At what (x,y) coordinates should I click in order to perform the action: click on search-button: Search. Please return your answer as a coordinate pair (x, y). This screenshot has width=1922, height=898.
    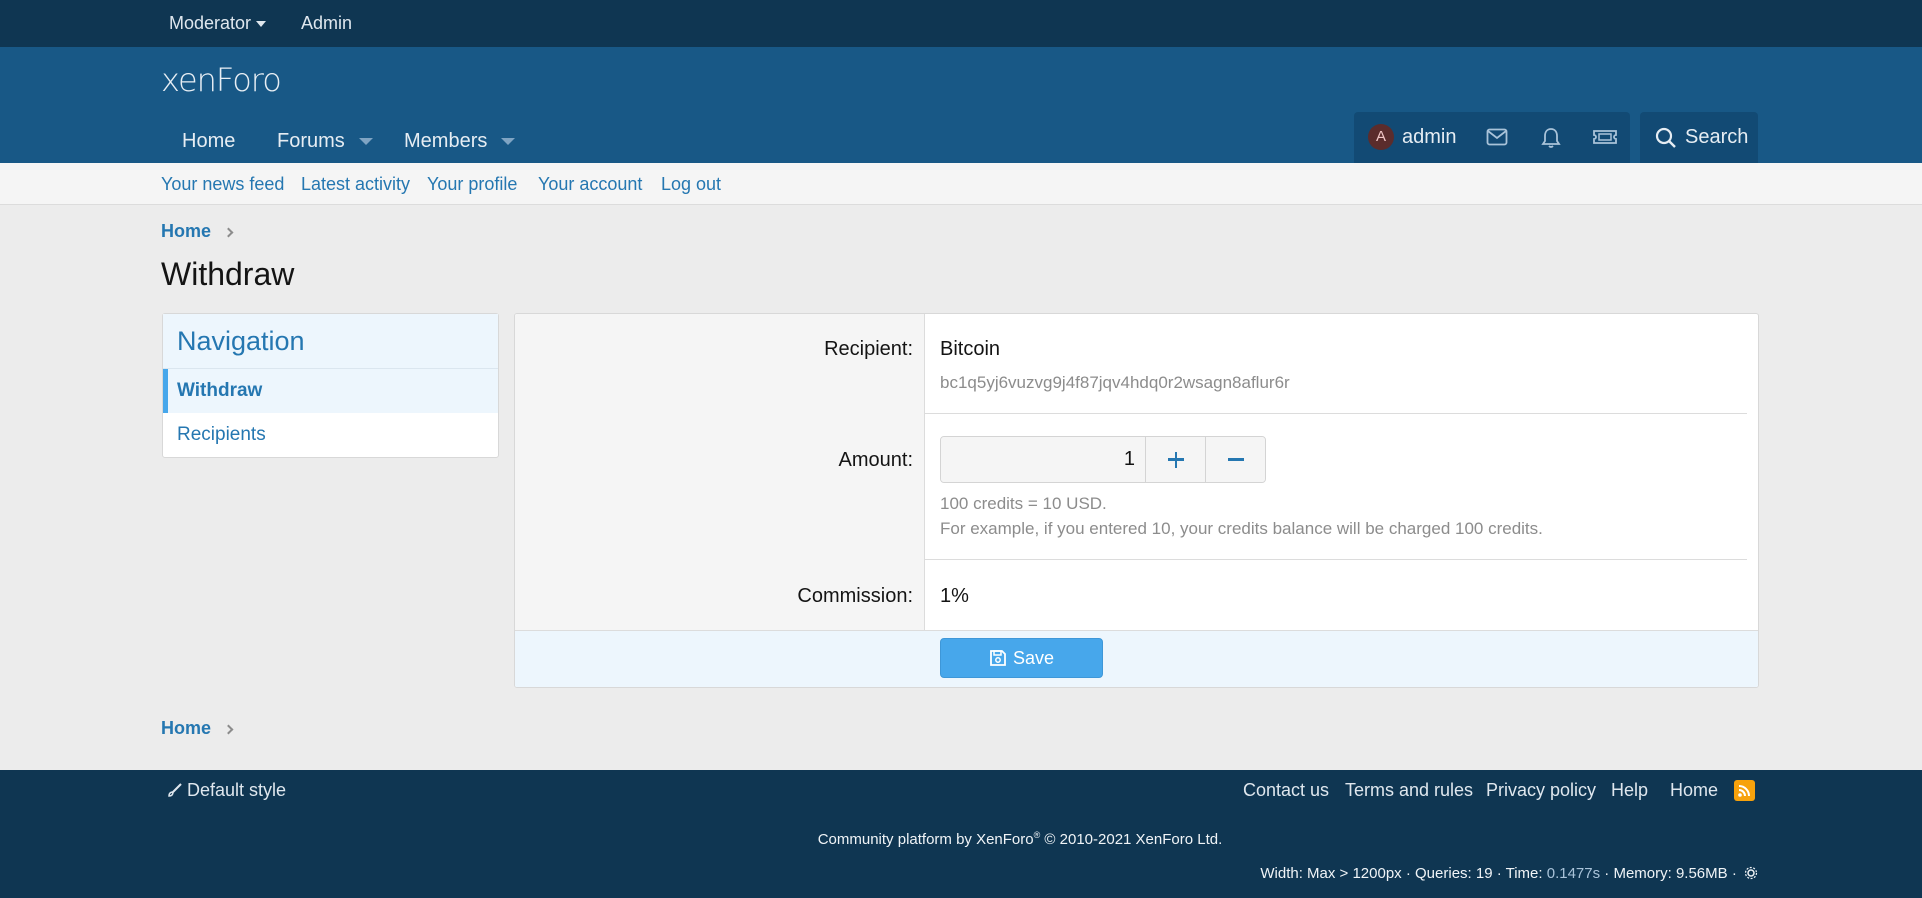
    Looking at the image, I should click on (1699, 137).